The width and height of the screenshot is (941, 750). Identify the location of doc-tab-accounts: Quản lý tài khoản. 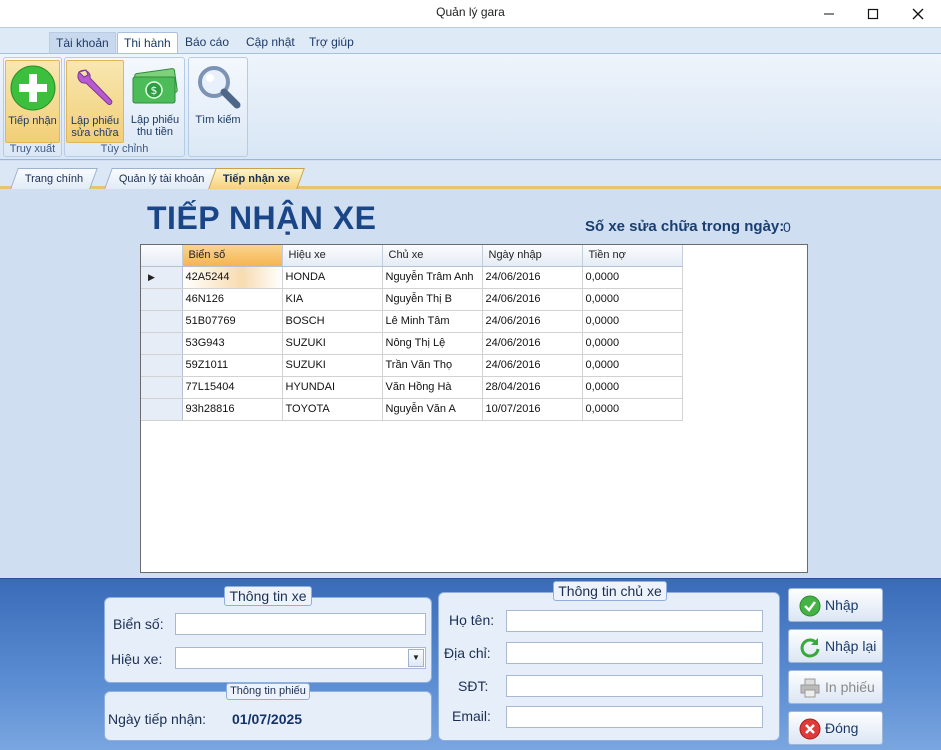
(162, 178).